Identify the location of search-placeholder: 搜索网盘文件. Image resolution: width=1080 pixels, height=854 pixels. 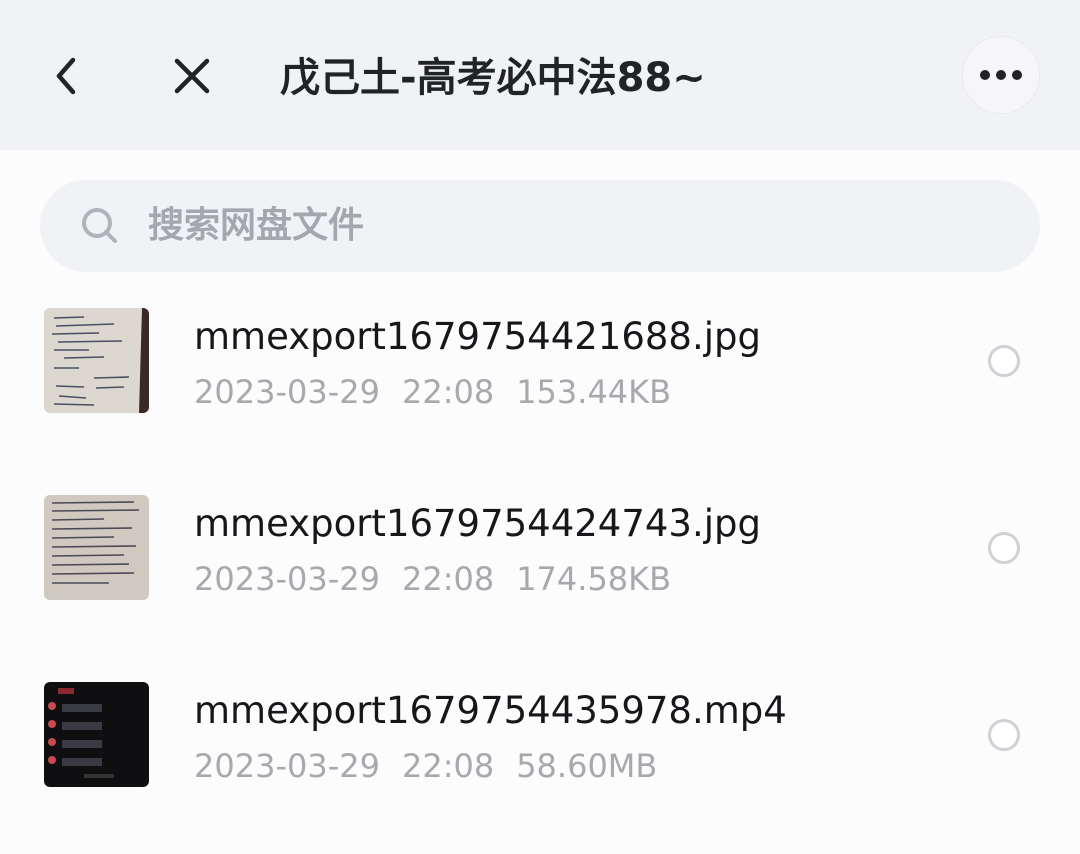
(256, 225).